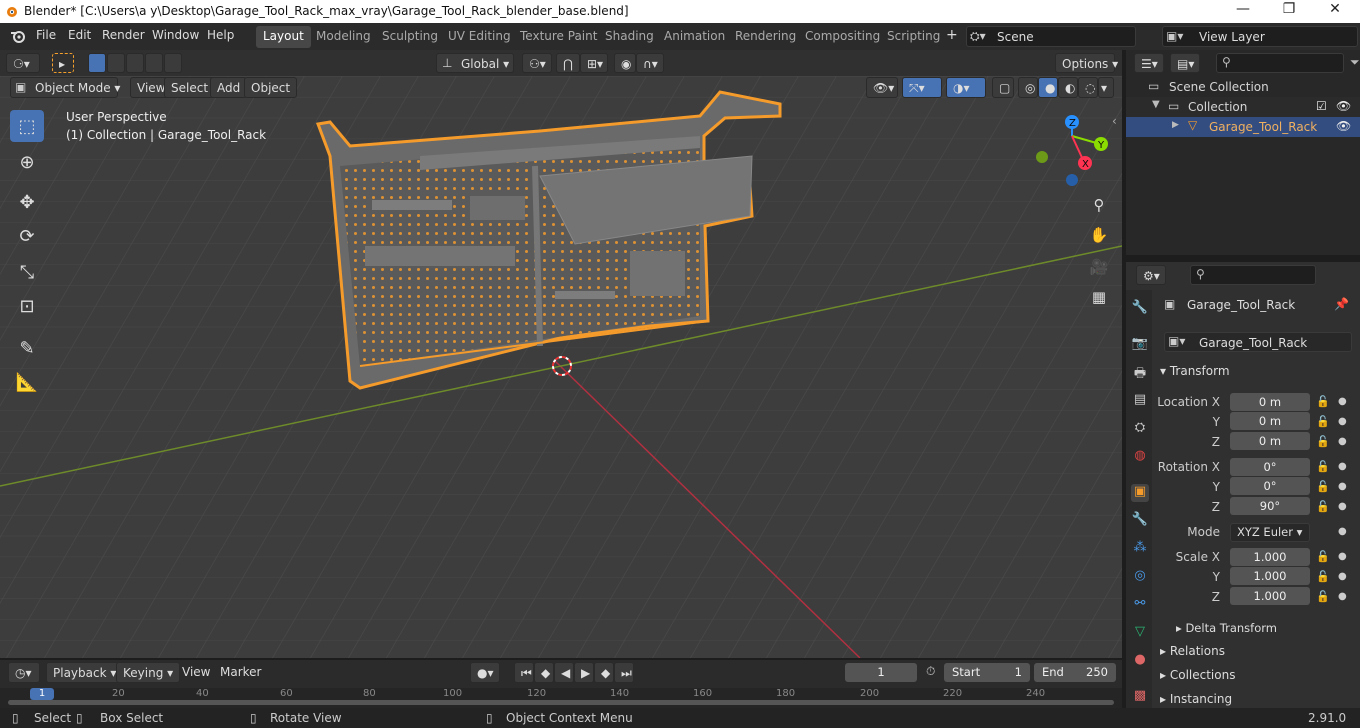 This screenshot has height=728, width=1360. What do you see at coordinates (913, 37) in the screenshot?
I see `workspace-tab-scripting: Scripting` at bounding box center [913, 37].